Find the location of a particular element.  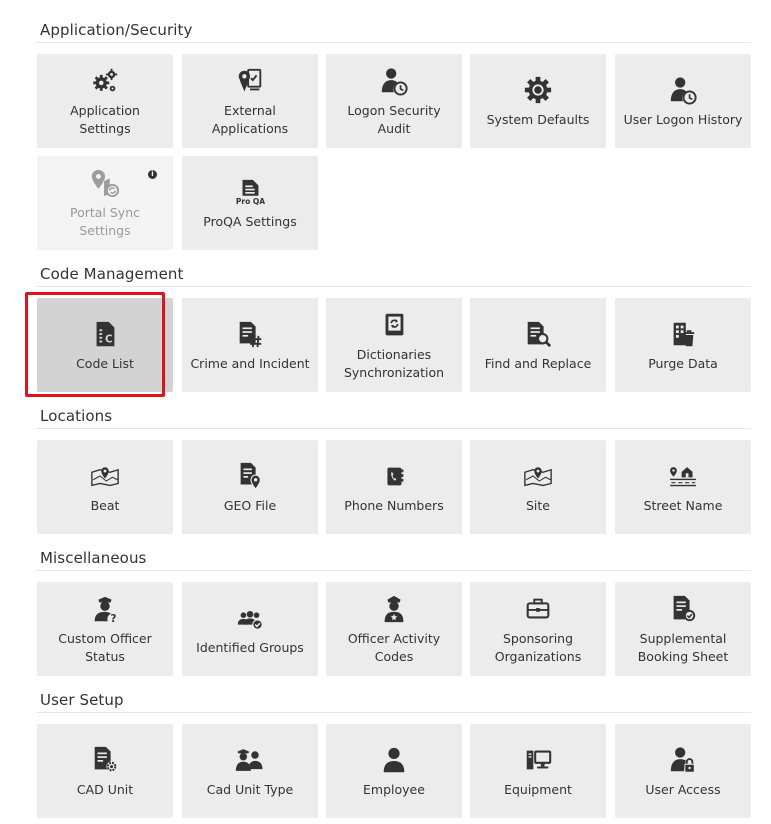

tile-beat: Beat is located at coordinates (105, 487).